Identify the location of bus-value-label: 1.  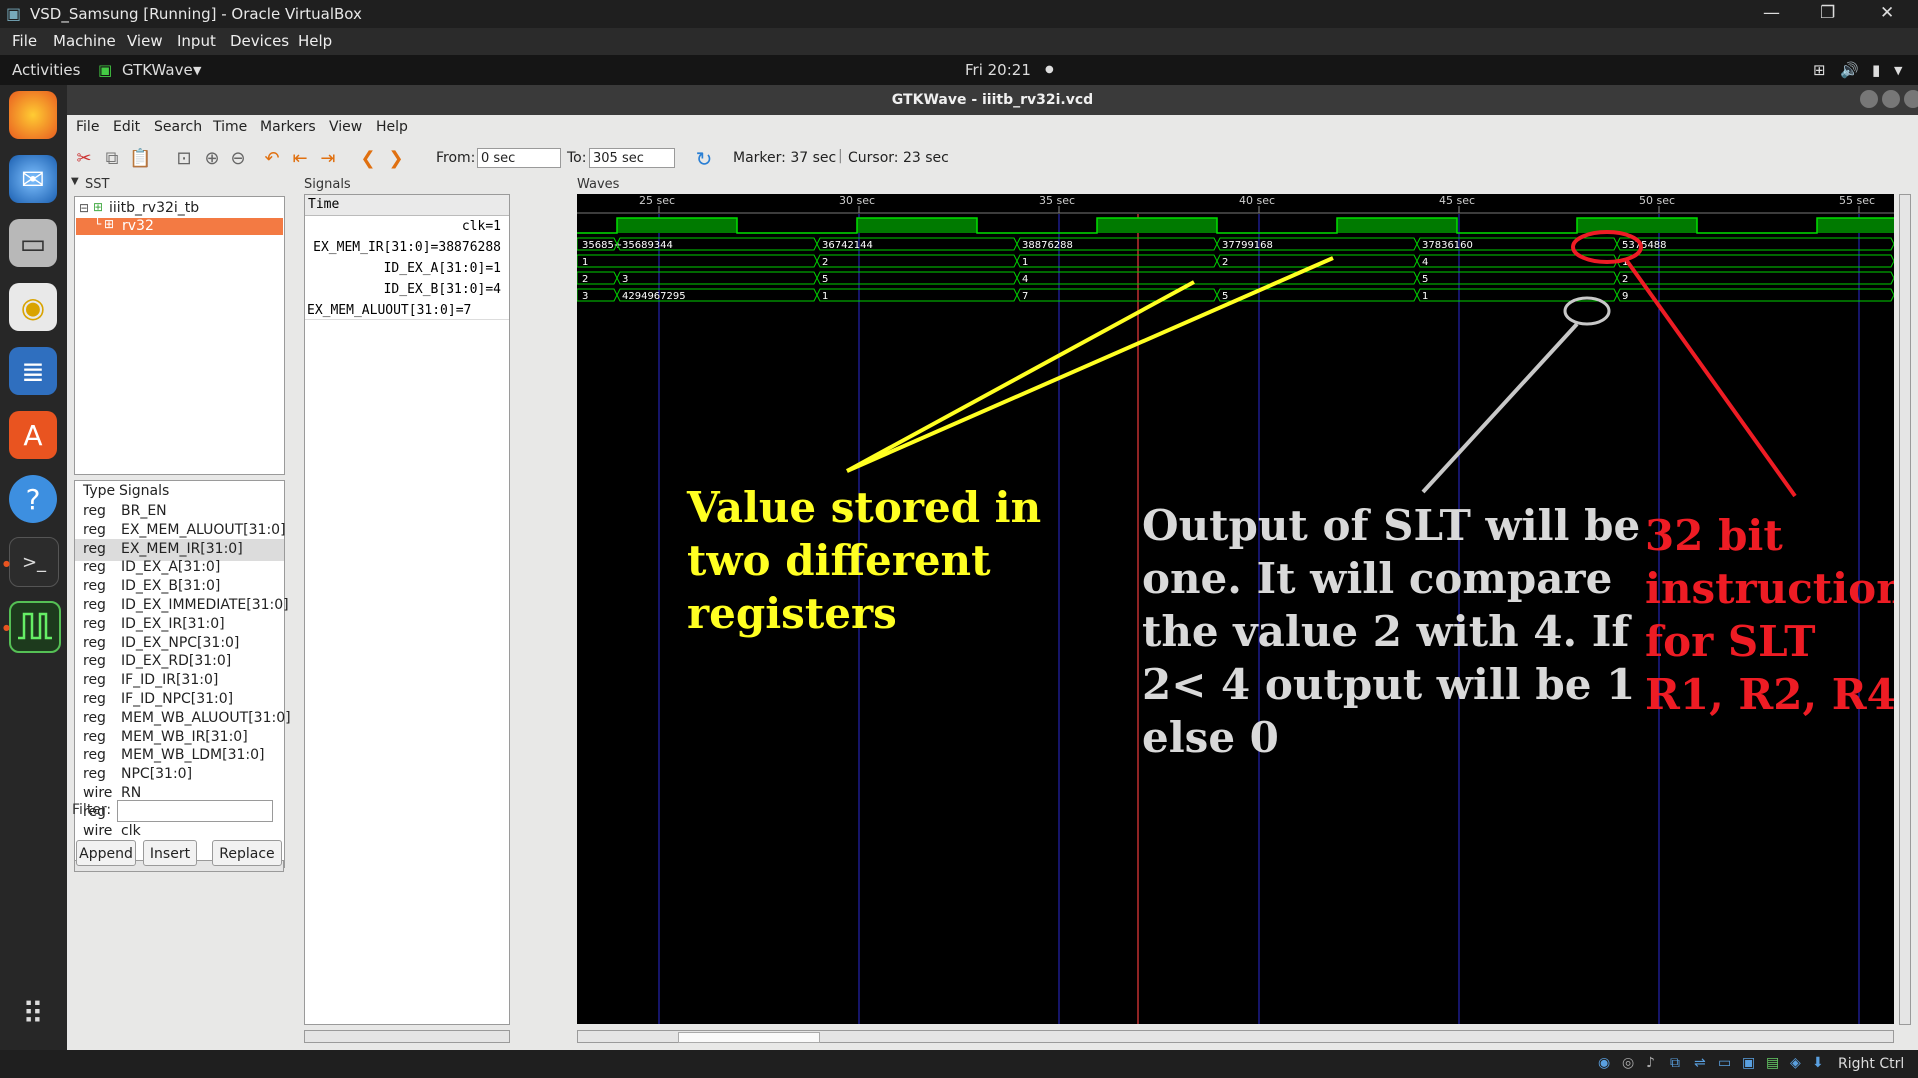
(1425, 296).